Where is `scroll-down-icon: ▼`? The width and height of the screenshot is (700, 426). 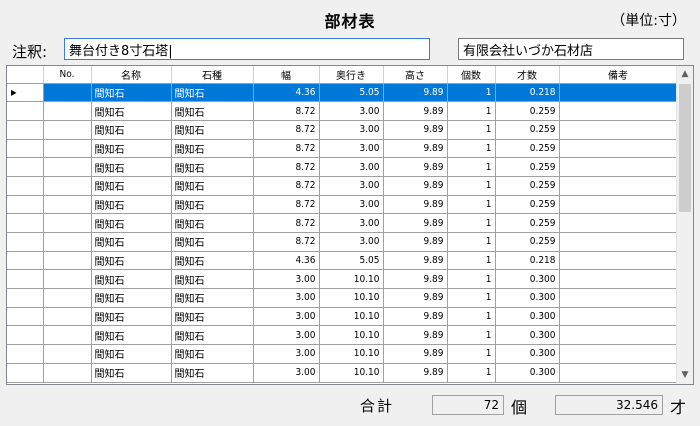 scroll-down-icon: ▼ is located at coordinates (685, 375).